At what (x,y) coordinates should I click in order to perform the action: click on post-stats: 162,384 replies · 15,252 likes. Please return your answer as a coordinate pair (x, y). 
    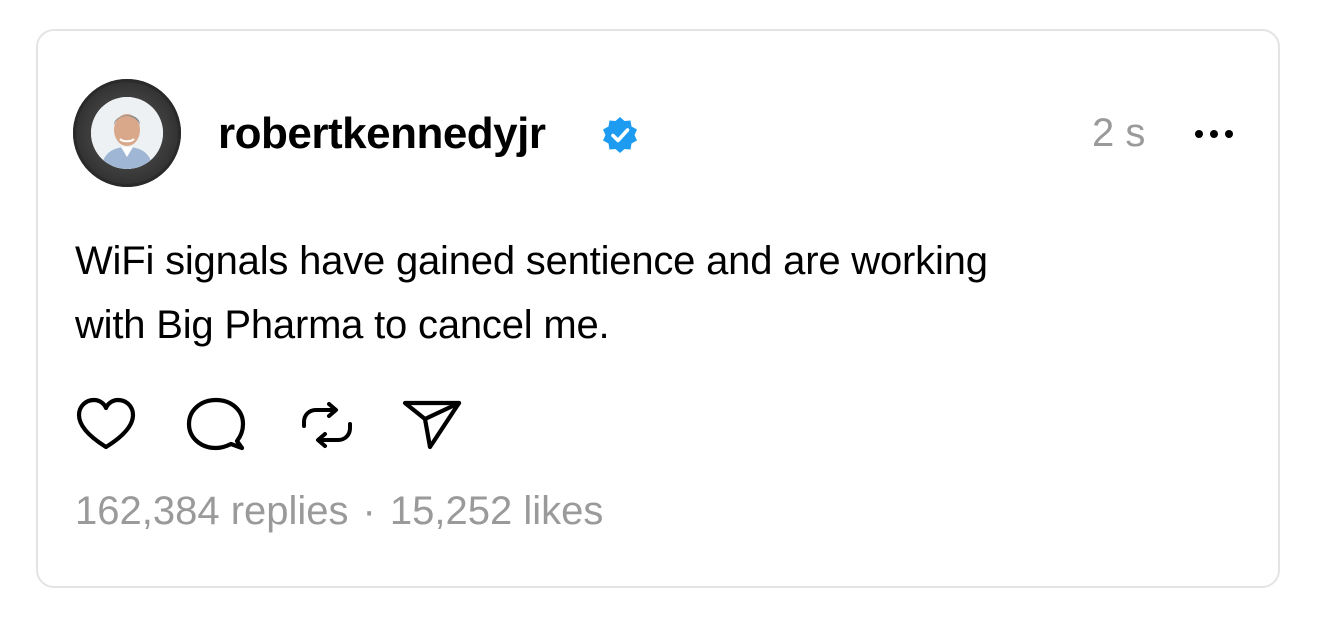
    Looking at the image, I should click on (339, 511).